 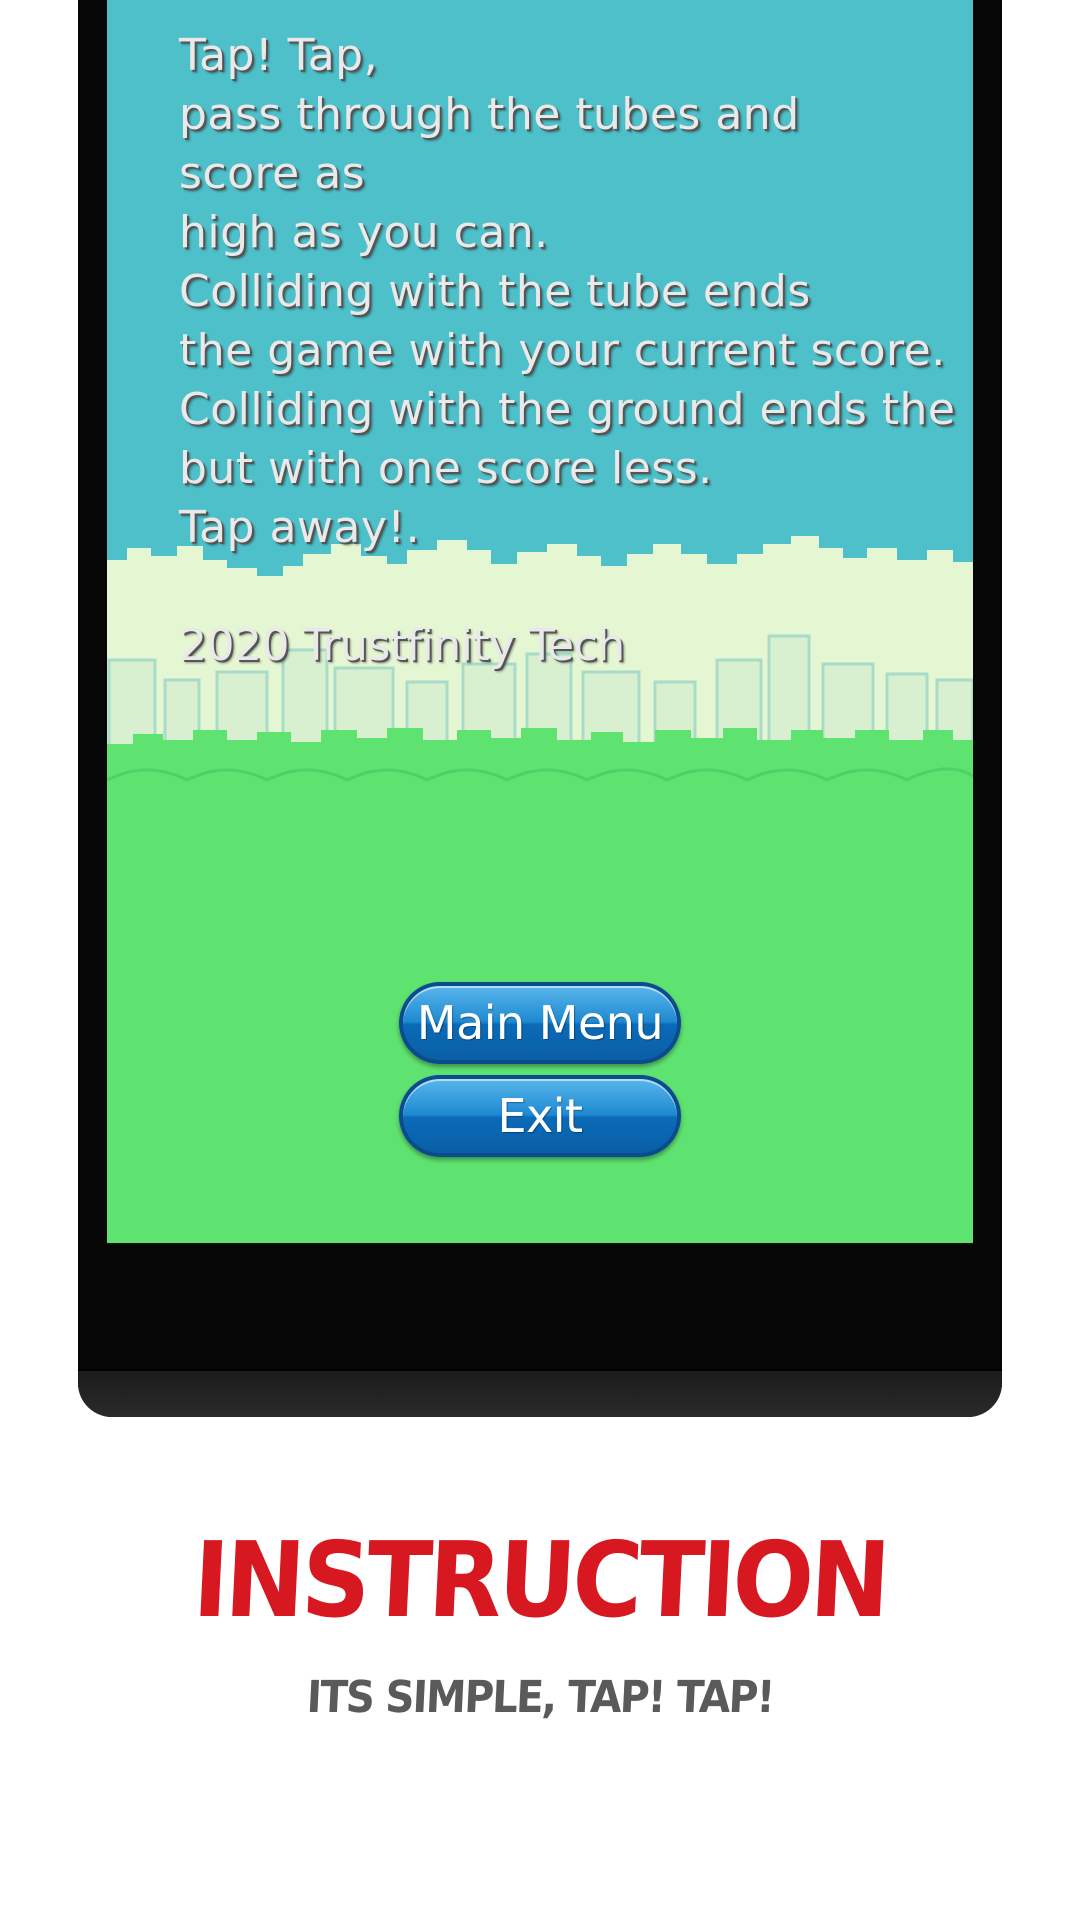 I want to click on instruction-line: high as you can., so click(x=364, y=232).